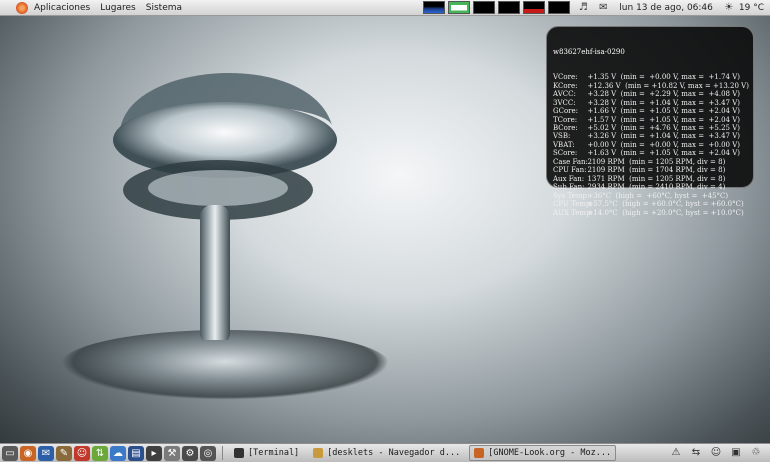  What do you see at coordinates (459, 7) in the screenshot?
I see `memory-monitor` at bounding box center [459, 7].